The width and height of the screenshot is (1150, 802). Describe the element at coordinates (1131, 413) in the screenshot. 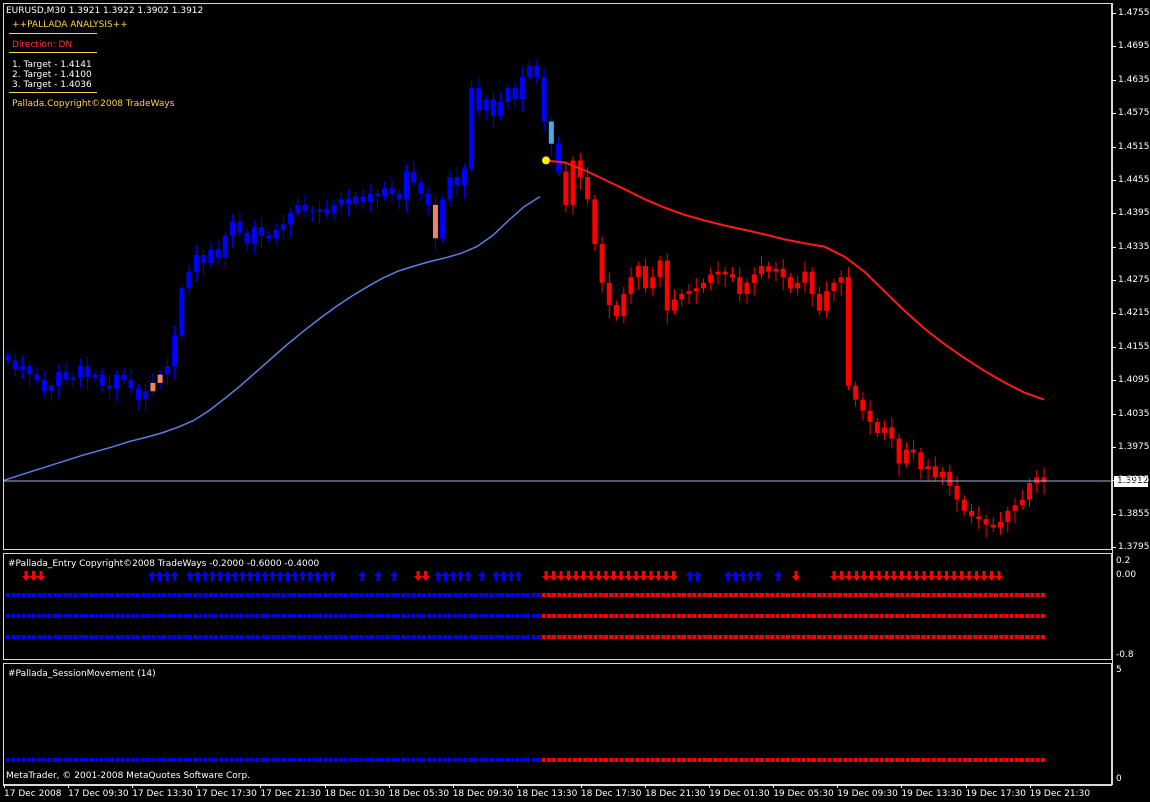

I see `price-tick-label: 1.4035` at that location.